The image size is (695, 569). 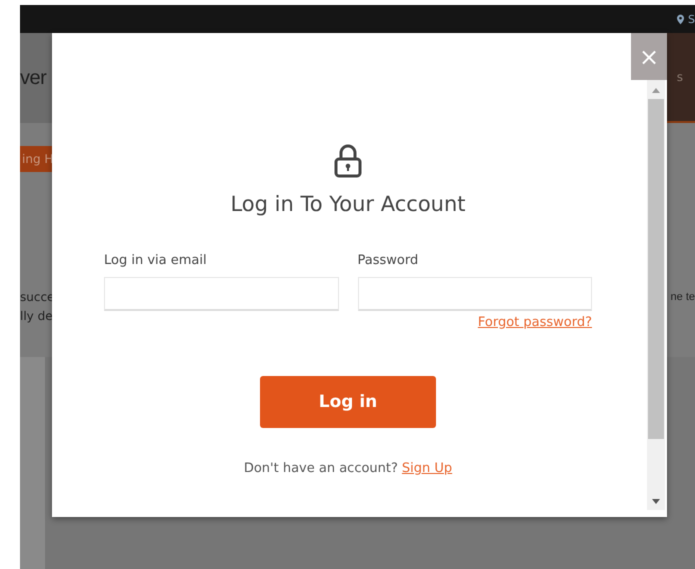 What do you see at coordinates (656, 501) in the screenshot?
I see `scroll-down-icon` at bounding box center [656, 501].